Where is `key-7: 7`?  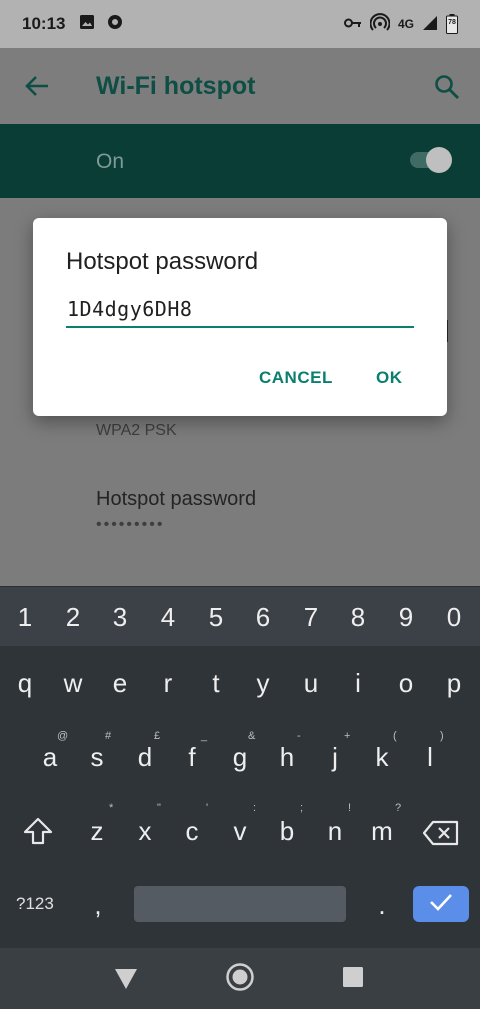
key-7: 7 is located at coordinates (311, 617).